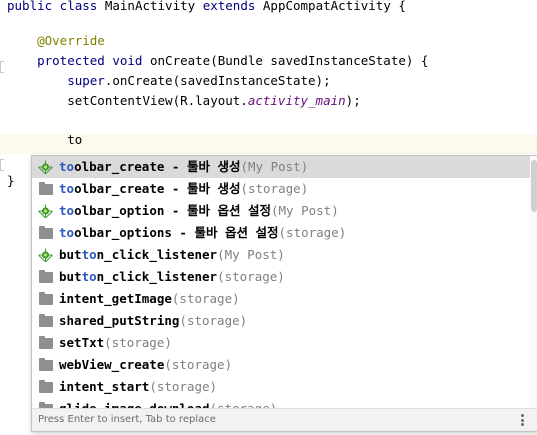 This screenshot has width=537, height=435. I want to click on name-rest: glide_image_download, so click(134, 404).